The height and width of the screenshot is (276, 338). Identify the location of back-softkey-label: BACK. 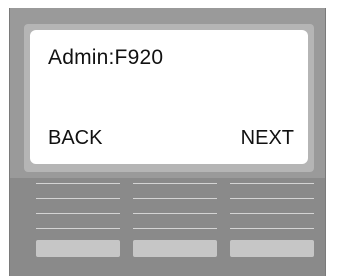
(75, 138).